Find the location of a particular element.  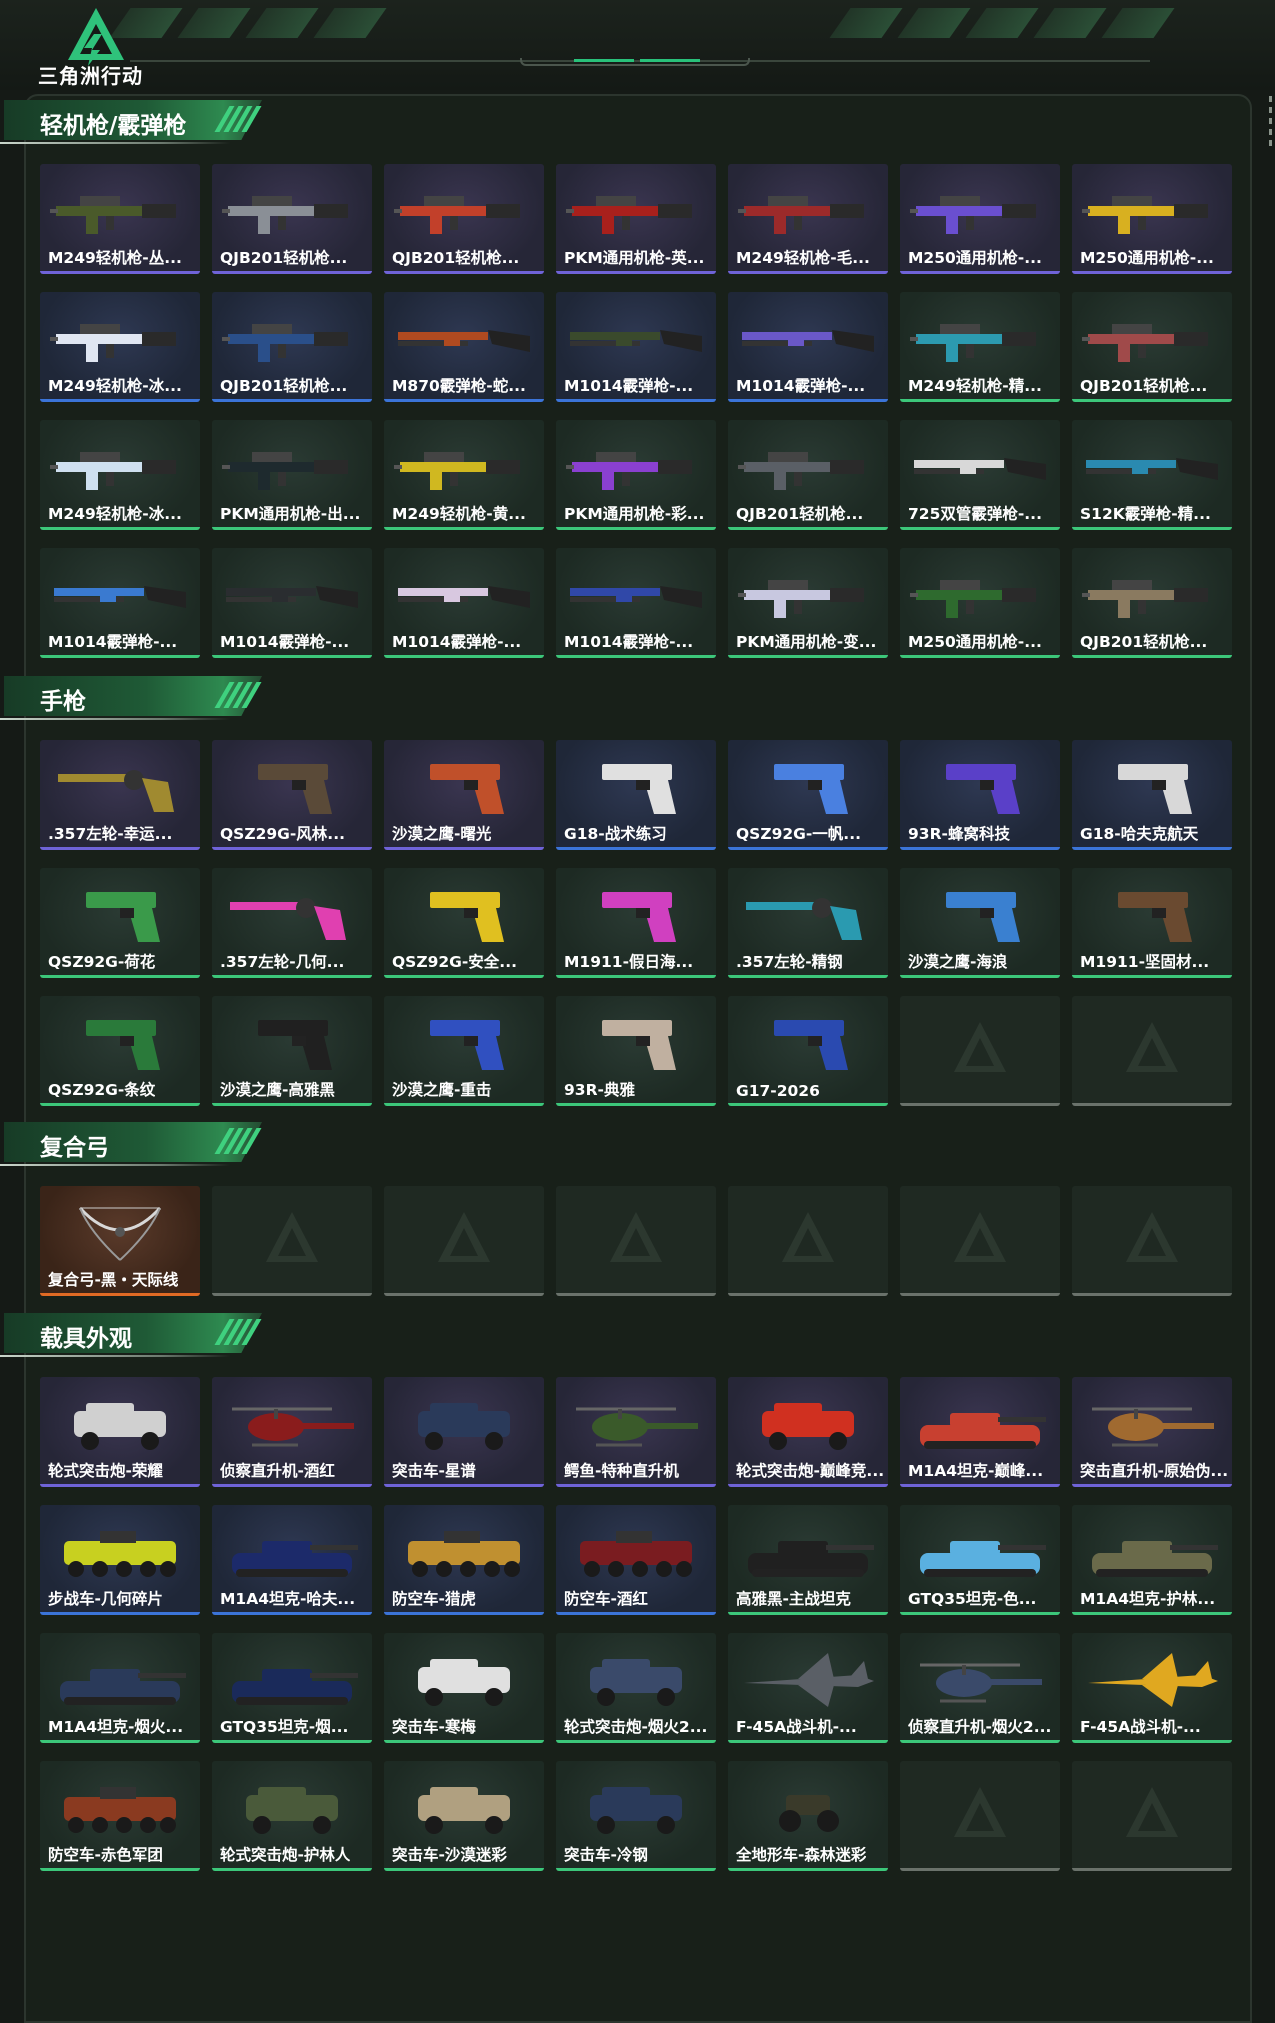

skin-card: 轮式突击炮-护林人 is located at coordinates (292, 1816).